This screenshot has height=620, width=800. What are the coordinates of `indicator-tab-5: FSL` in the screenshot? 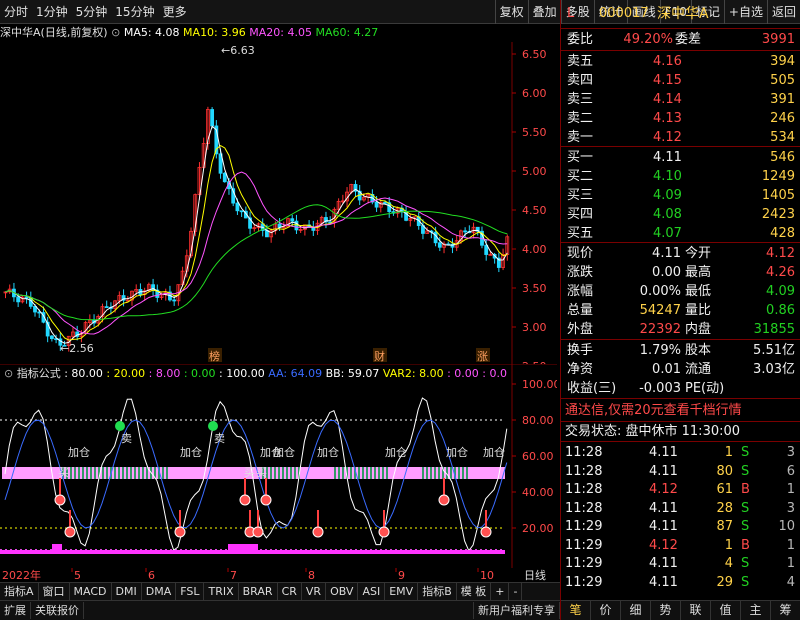 It's located at (190, 591).